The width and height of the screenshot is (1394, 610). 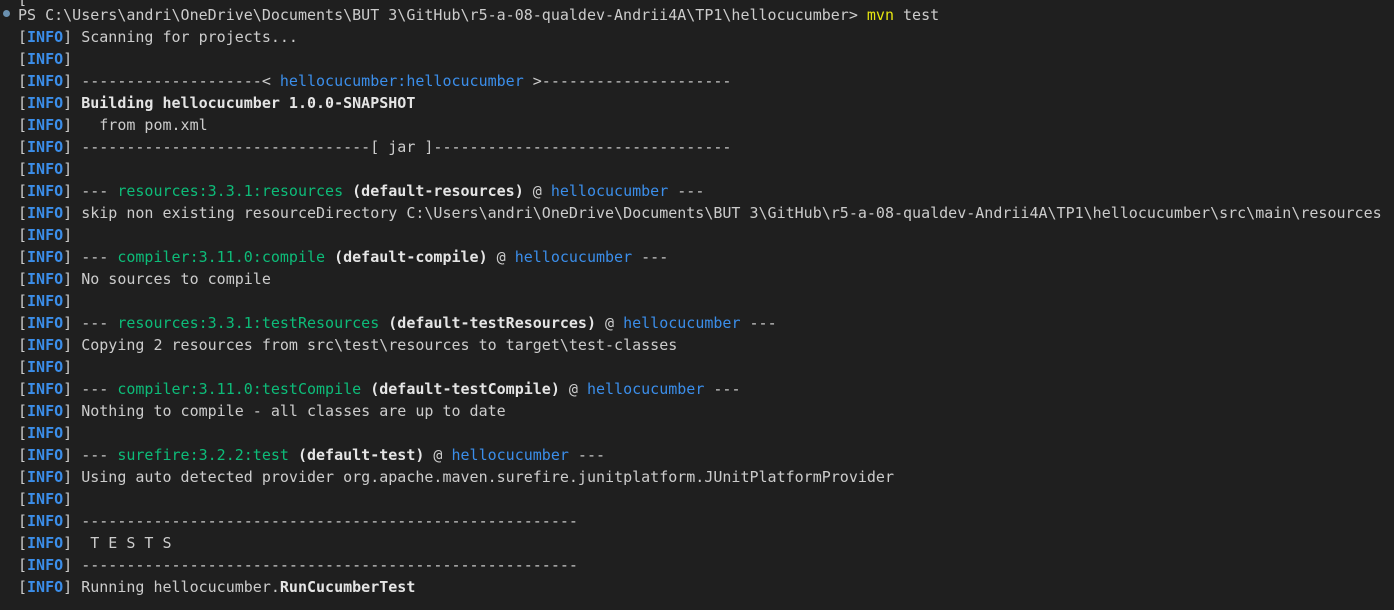 What do you see at coordinates (230, 191) in the screenshot?
I see `plugin-goal: resources:3.3.1:resources` at bounding box center [230, 191].